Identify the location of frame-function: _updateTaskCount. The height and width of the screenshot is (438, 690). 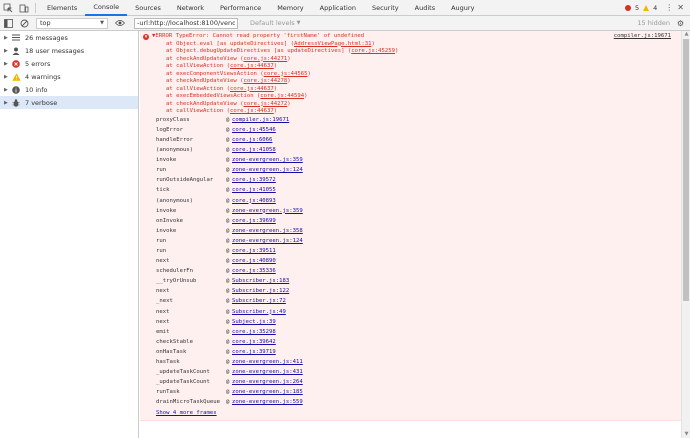
(183, 382).